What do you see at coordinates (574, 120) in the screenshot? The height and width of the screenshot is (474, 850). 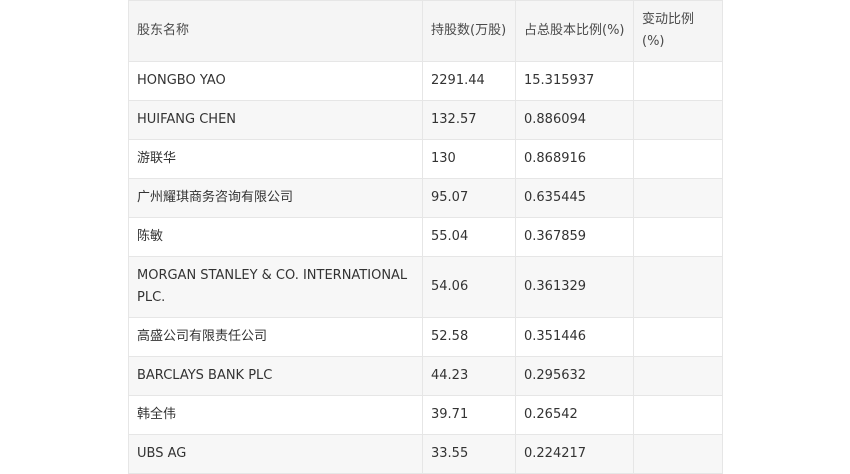 I see `cell-ratio: 0.886094` at bounding box center [574, 120].